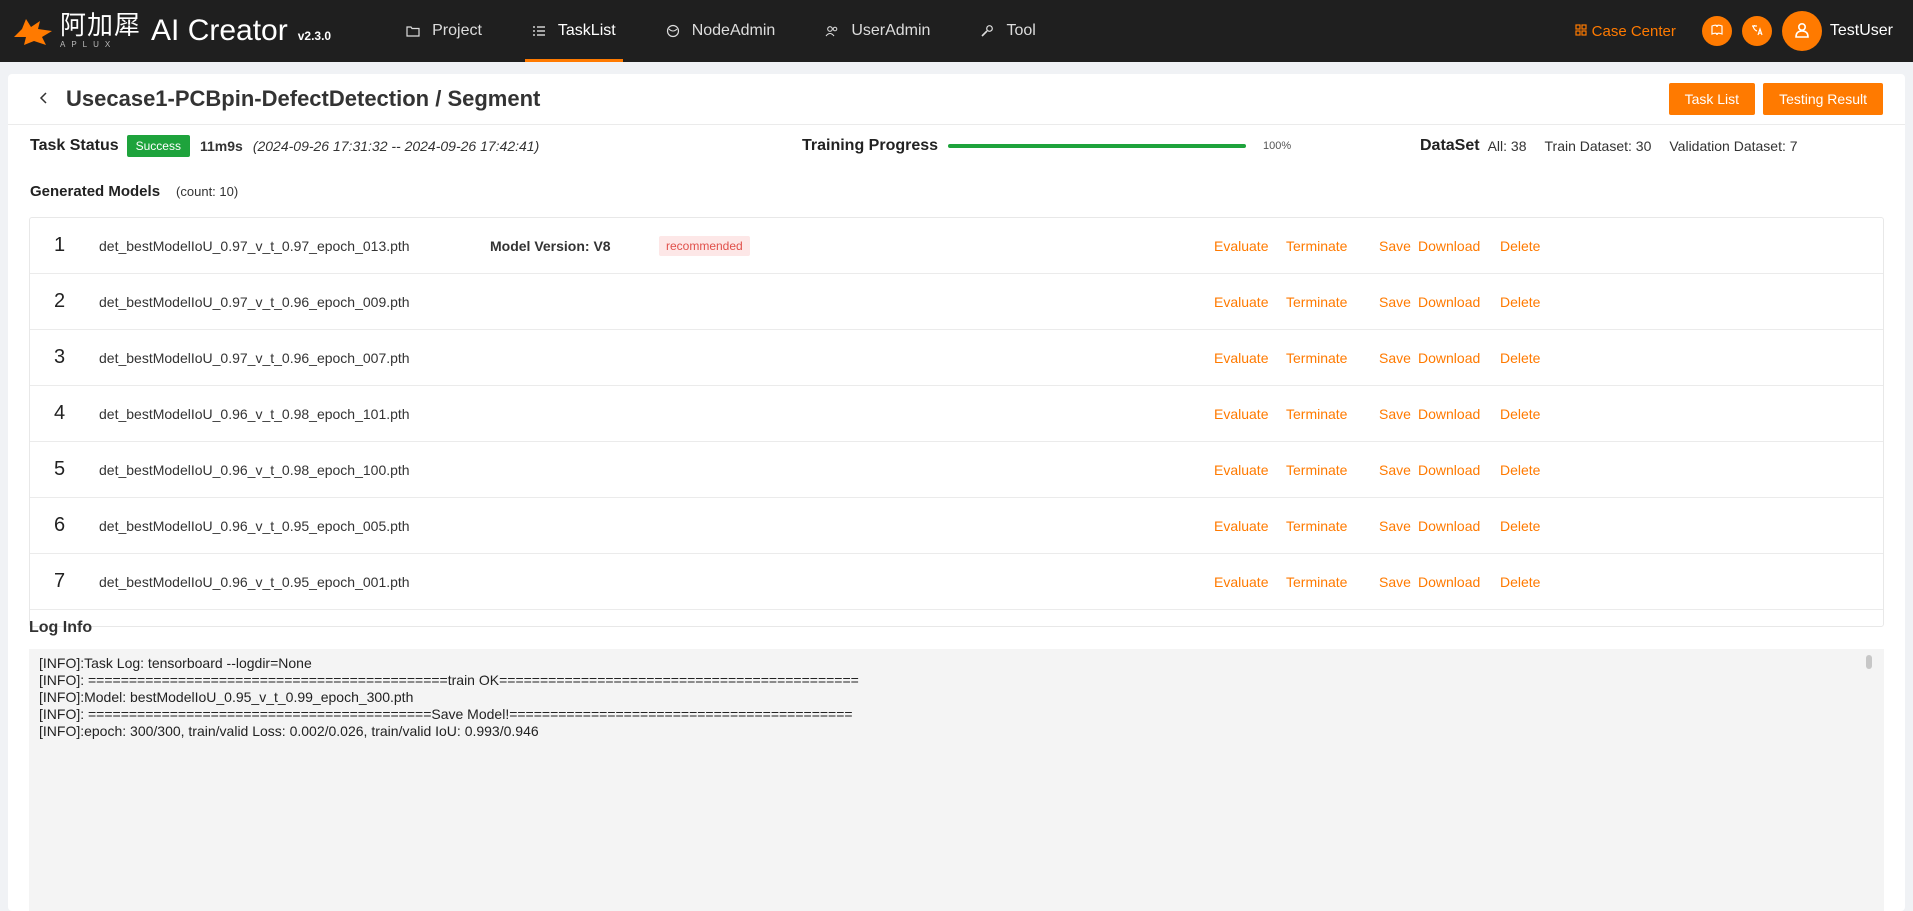 This screenshot has height=911, width=1913. I want to click on task-list-button: Task List, so click(1712, 99).